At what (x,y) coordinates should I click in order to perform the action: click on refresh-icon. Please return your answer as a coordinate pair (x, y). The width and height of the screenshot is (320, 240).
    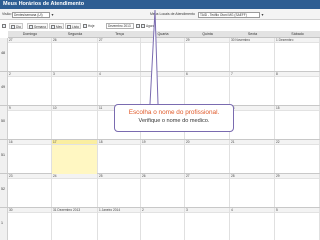
    Looking at the image, I should click on (85, 26).